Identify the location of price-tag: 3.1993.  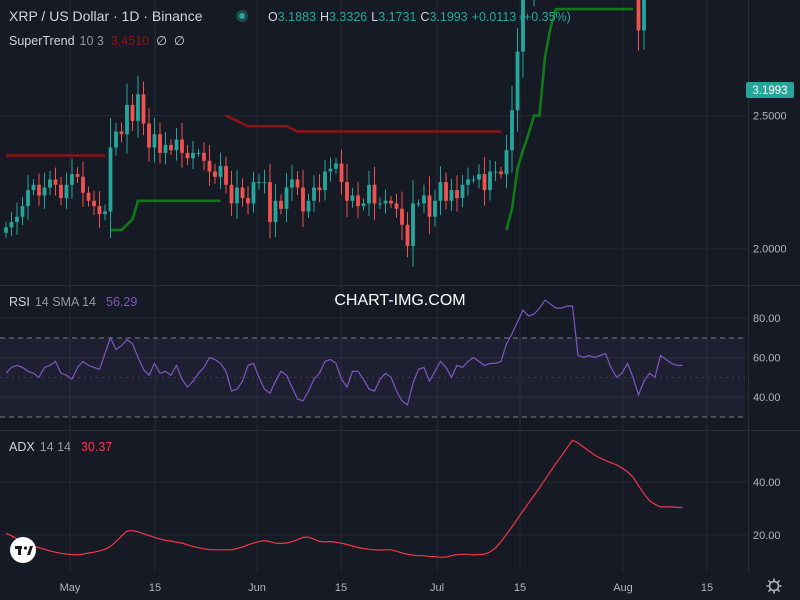
(769, 91).